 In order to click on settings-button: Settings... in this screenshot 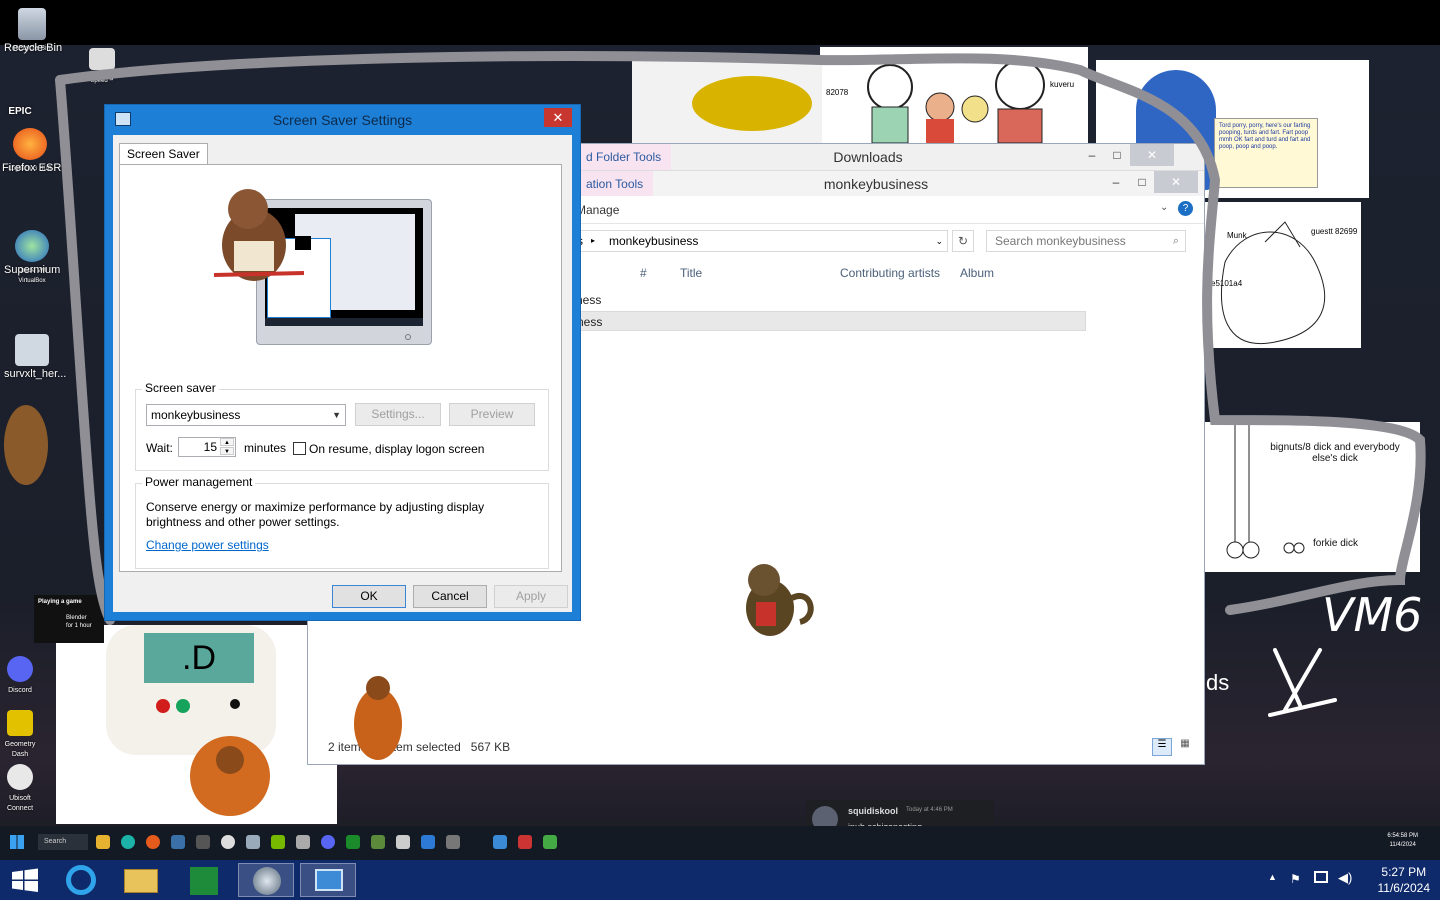, I will do `click(398, 414)`.